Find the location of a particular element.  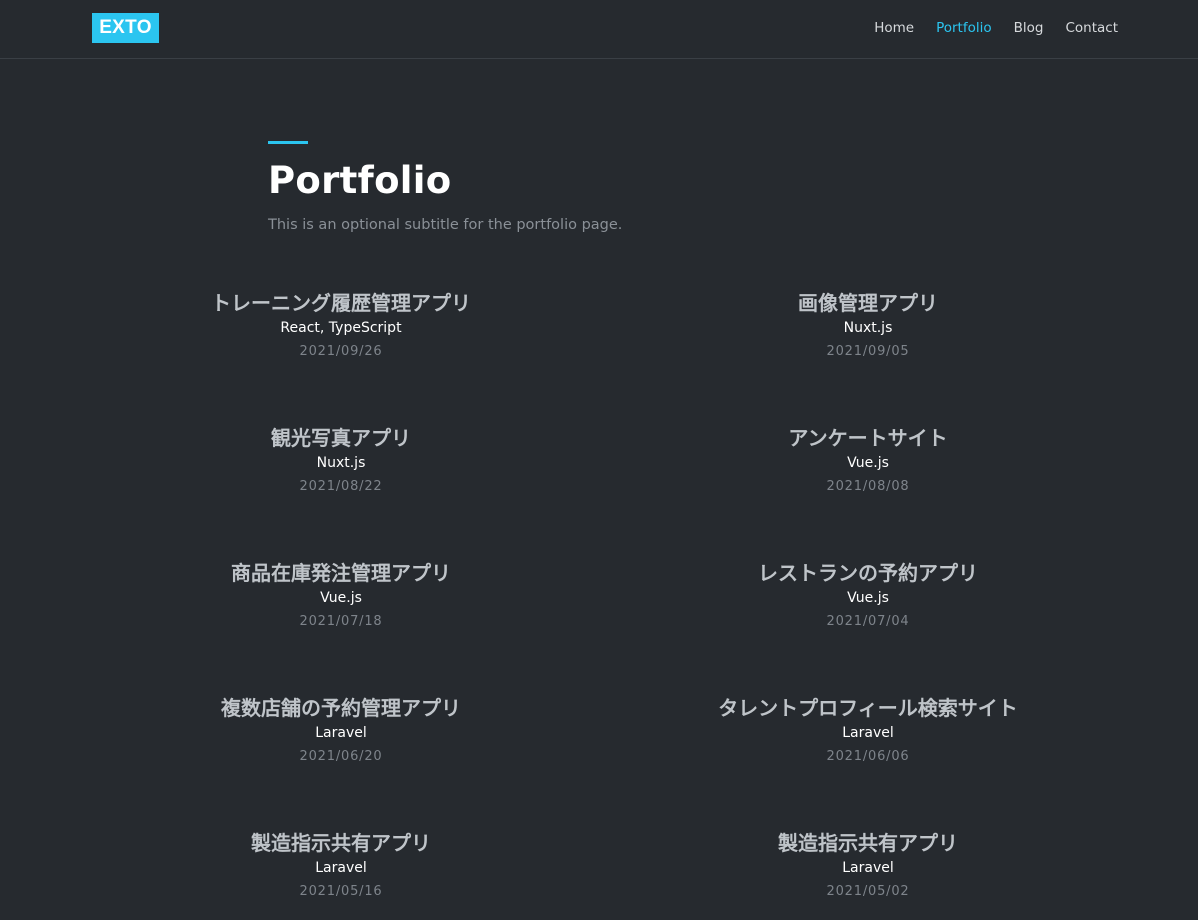

portfolio-item-title: タレントプロフィール検索サイト is located at coordinates (868, 708).